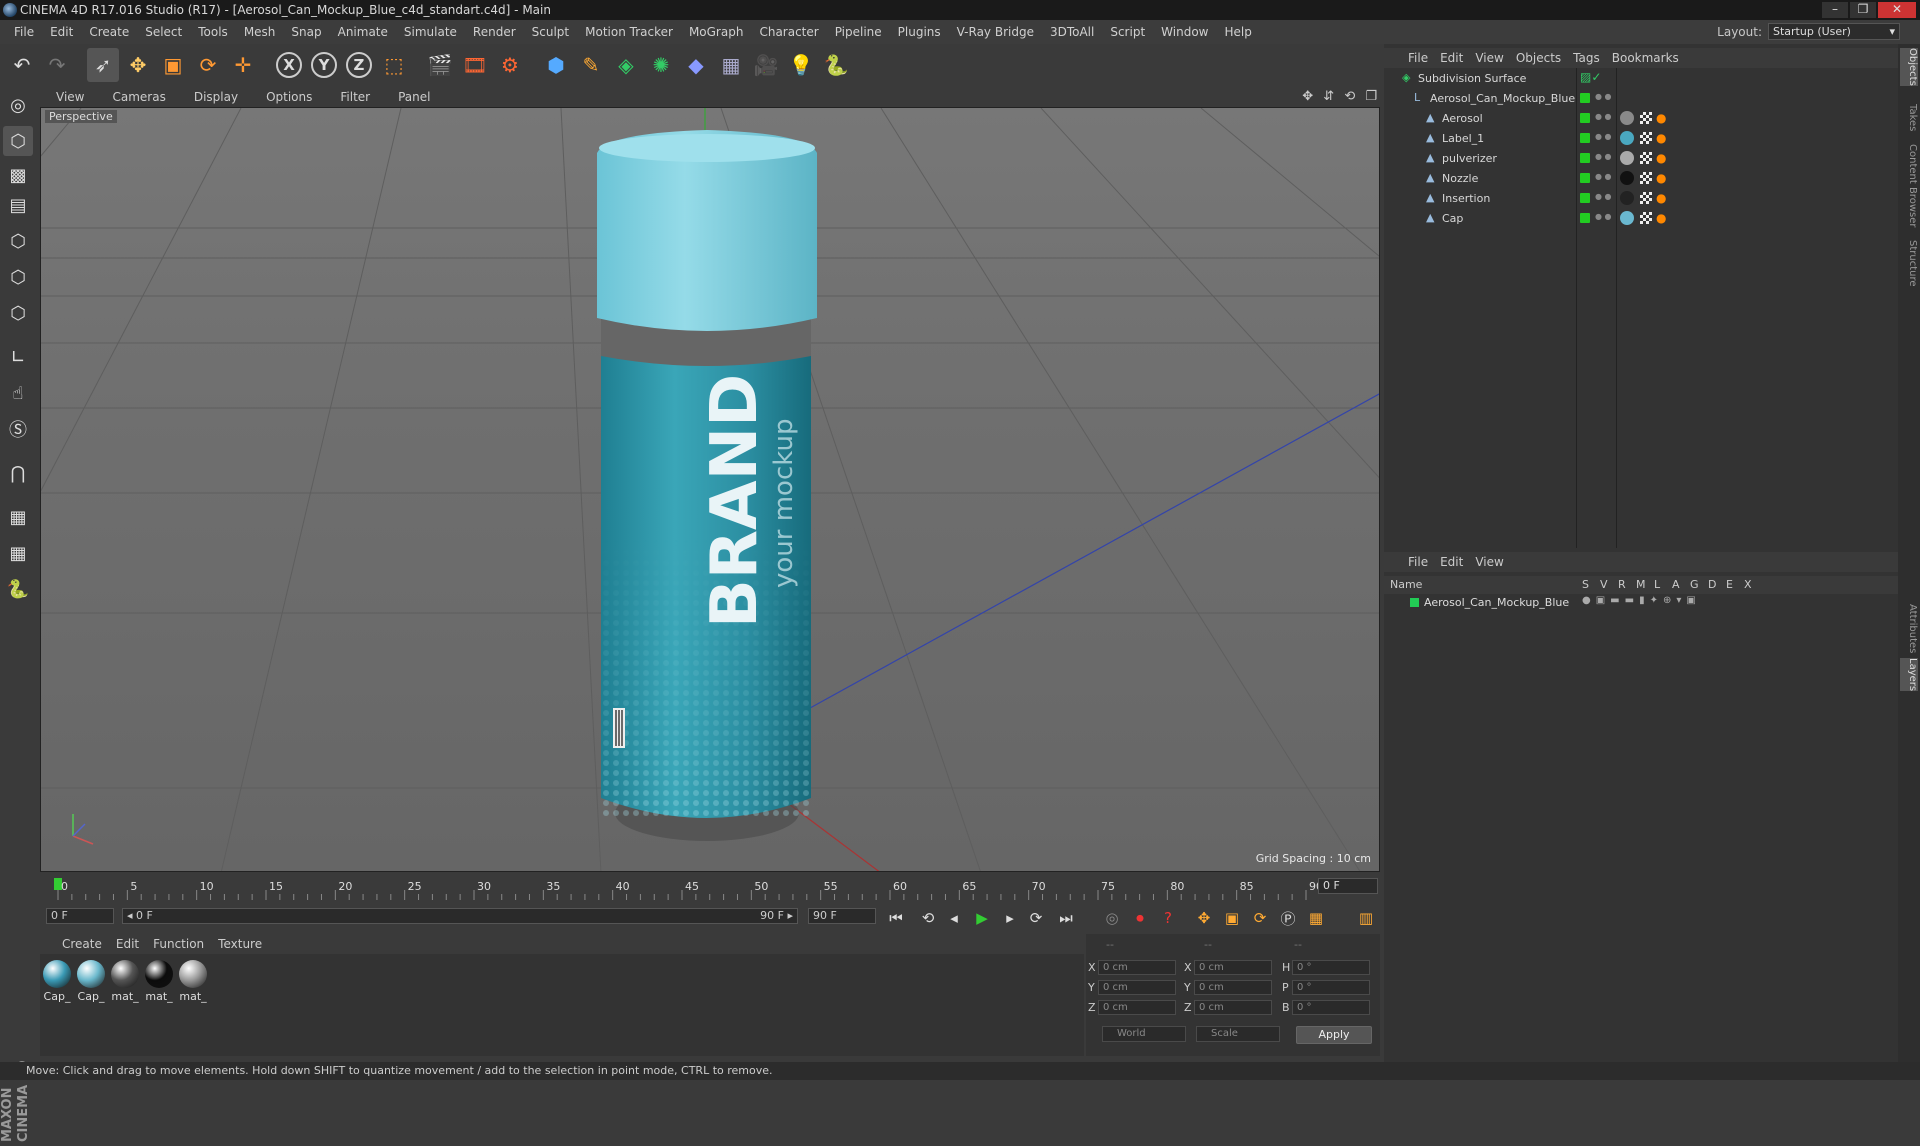 Image resolution: width=1920 pixels, height=1146 pixels. What do you see at coordinates (510, 65) in the screenshot?
I see `edit-render-settings-icon: ⚙` at bounding box center [510, 65].